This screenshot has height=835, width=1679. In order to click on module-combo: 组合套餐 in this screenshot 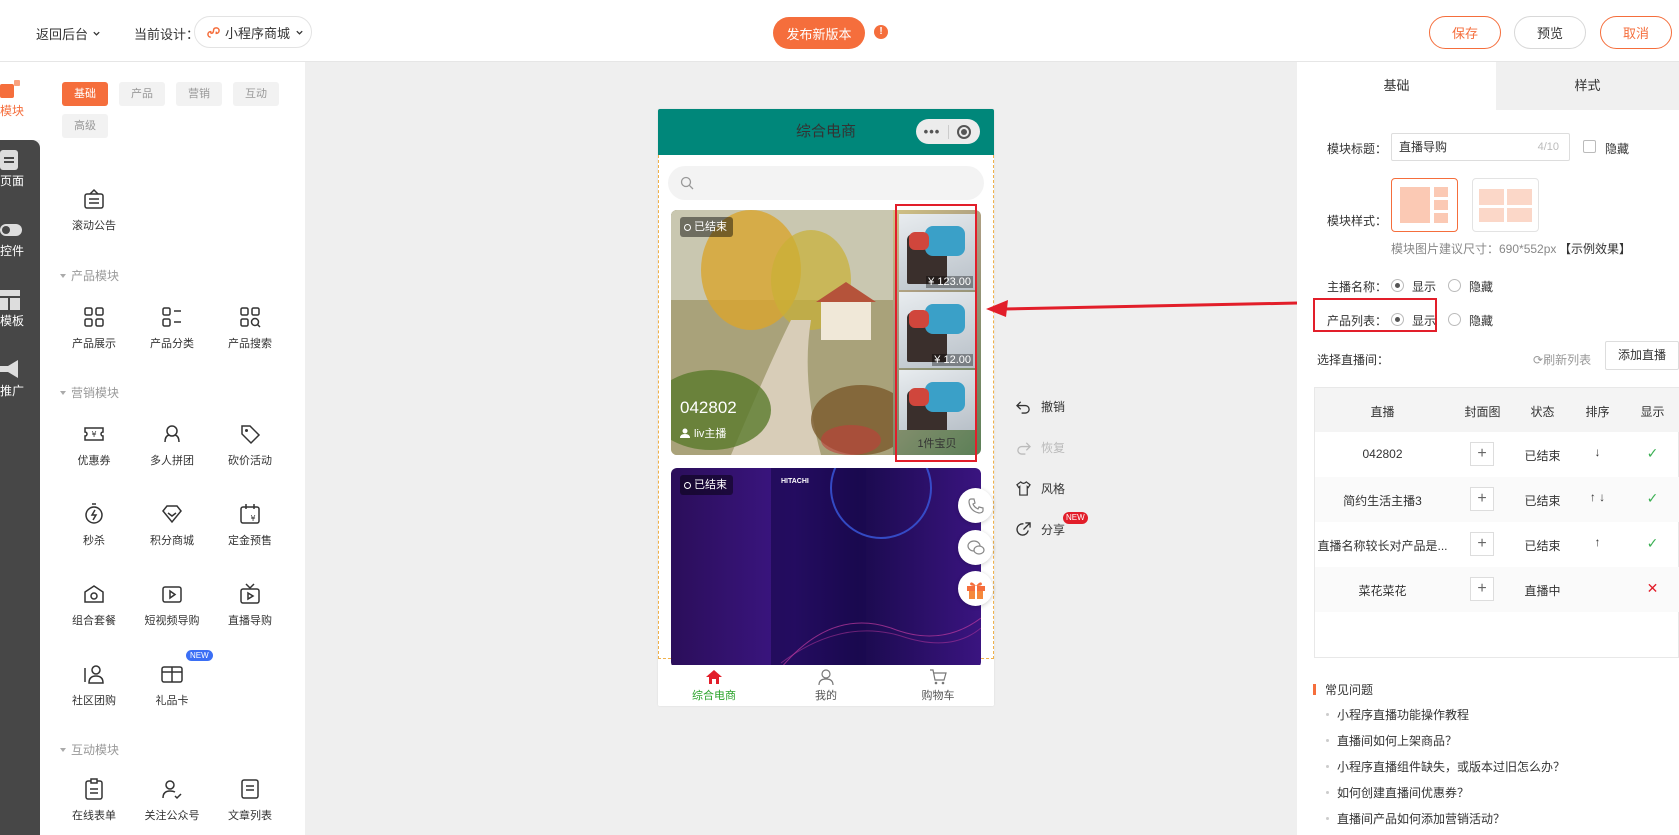, I will do `click(94, 605)`.